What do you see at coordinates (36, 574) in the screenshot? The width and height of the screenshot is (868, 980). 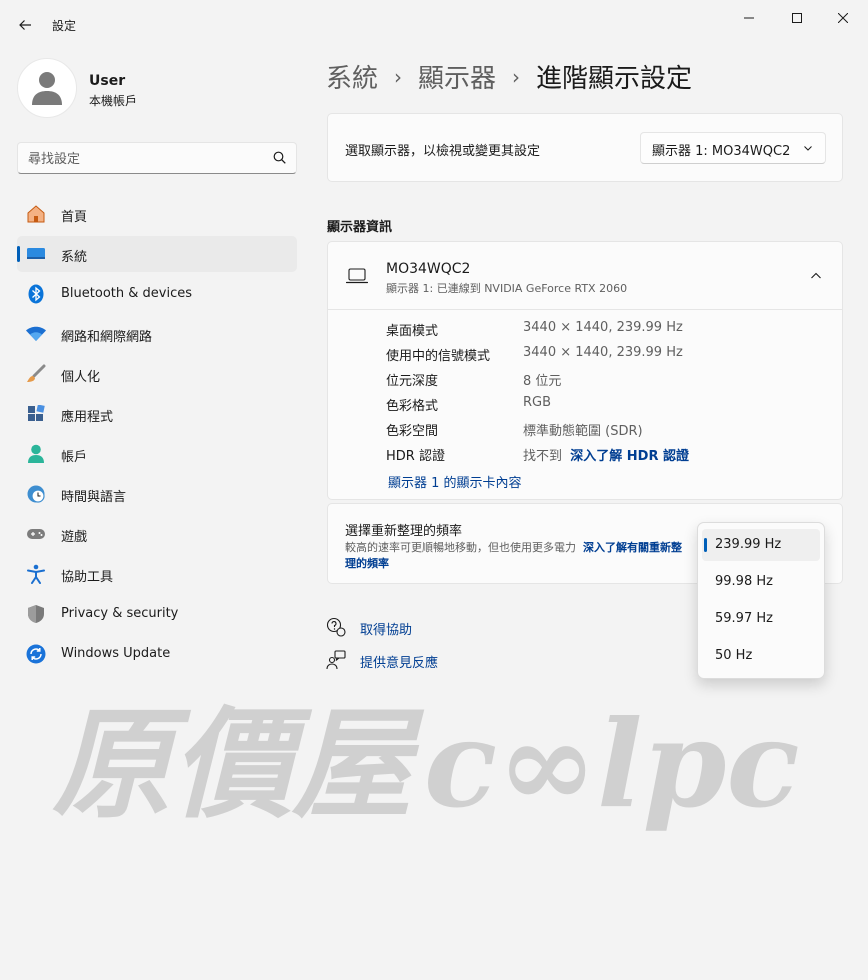 I see `accessibility-icon` at bounding box center [36, 574].